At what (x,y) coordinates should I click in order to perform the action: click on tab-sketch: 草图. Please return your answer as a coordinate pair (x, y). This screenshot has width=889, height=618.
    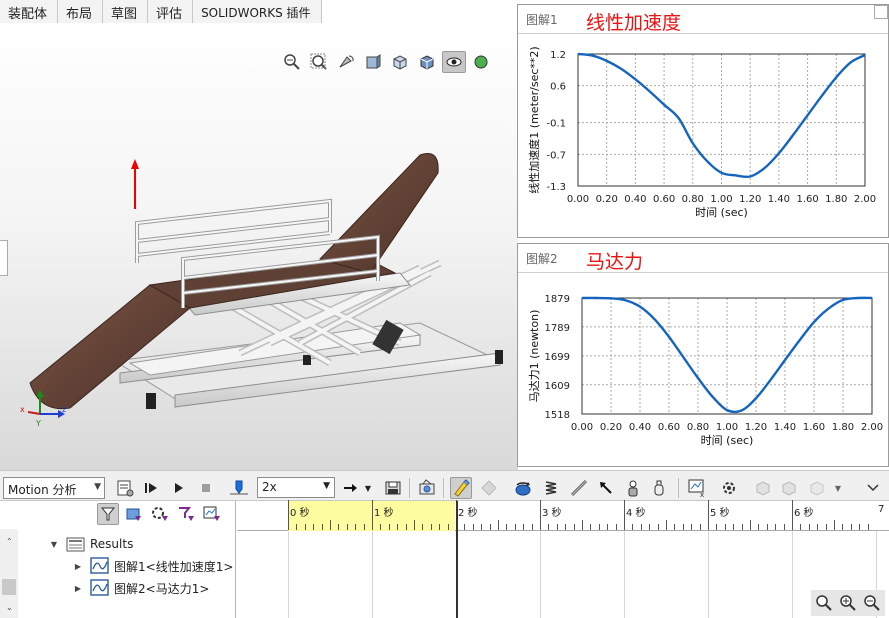
    Looking at the image, I should click on (126, 11).